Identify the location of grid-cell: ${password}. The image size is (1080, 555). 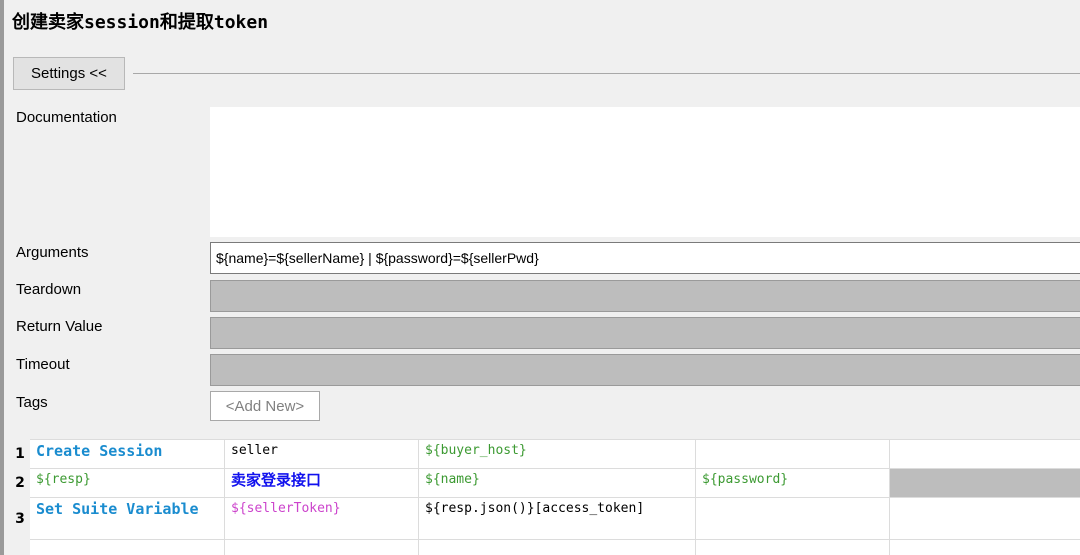
(792, 483).